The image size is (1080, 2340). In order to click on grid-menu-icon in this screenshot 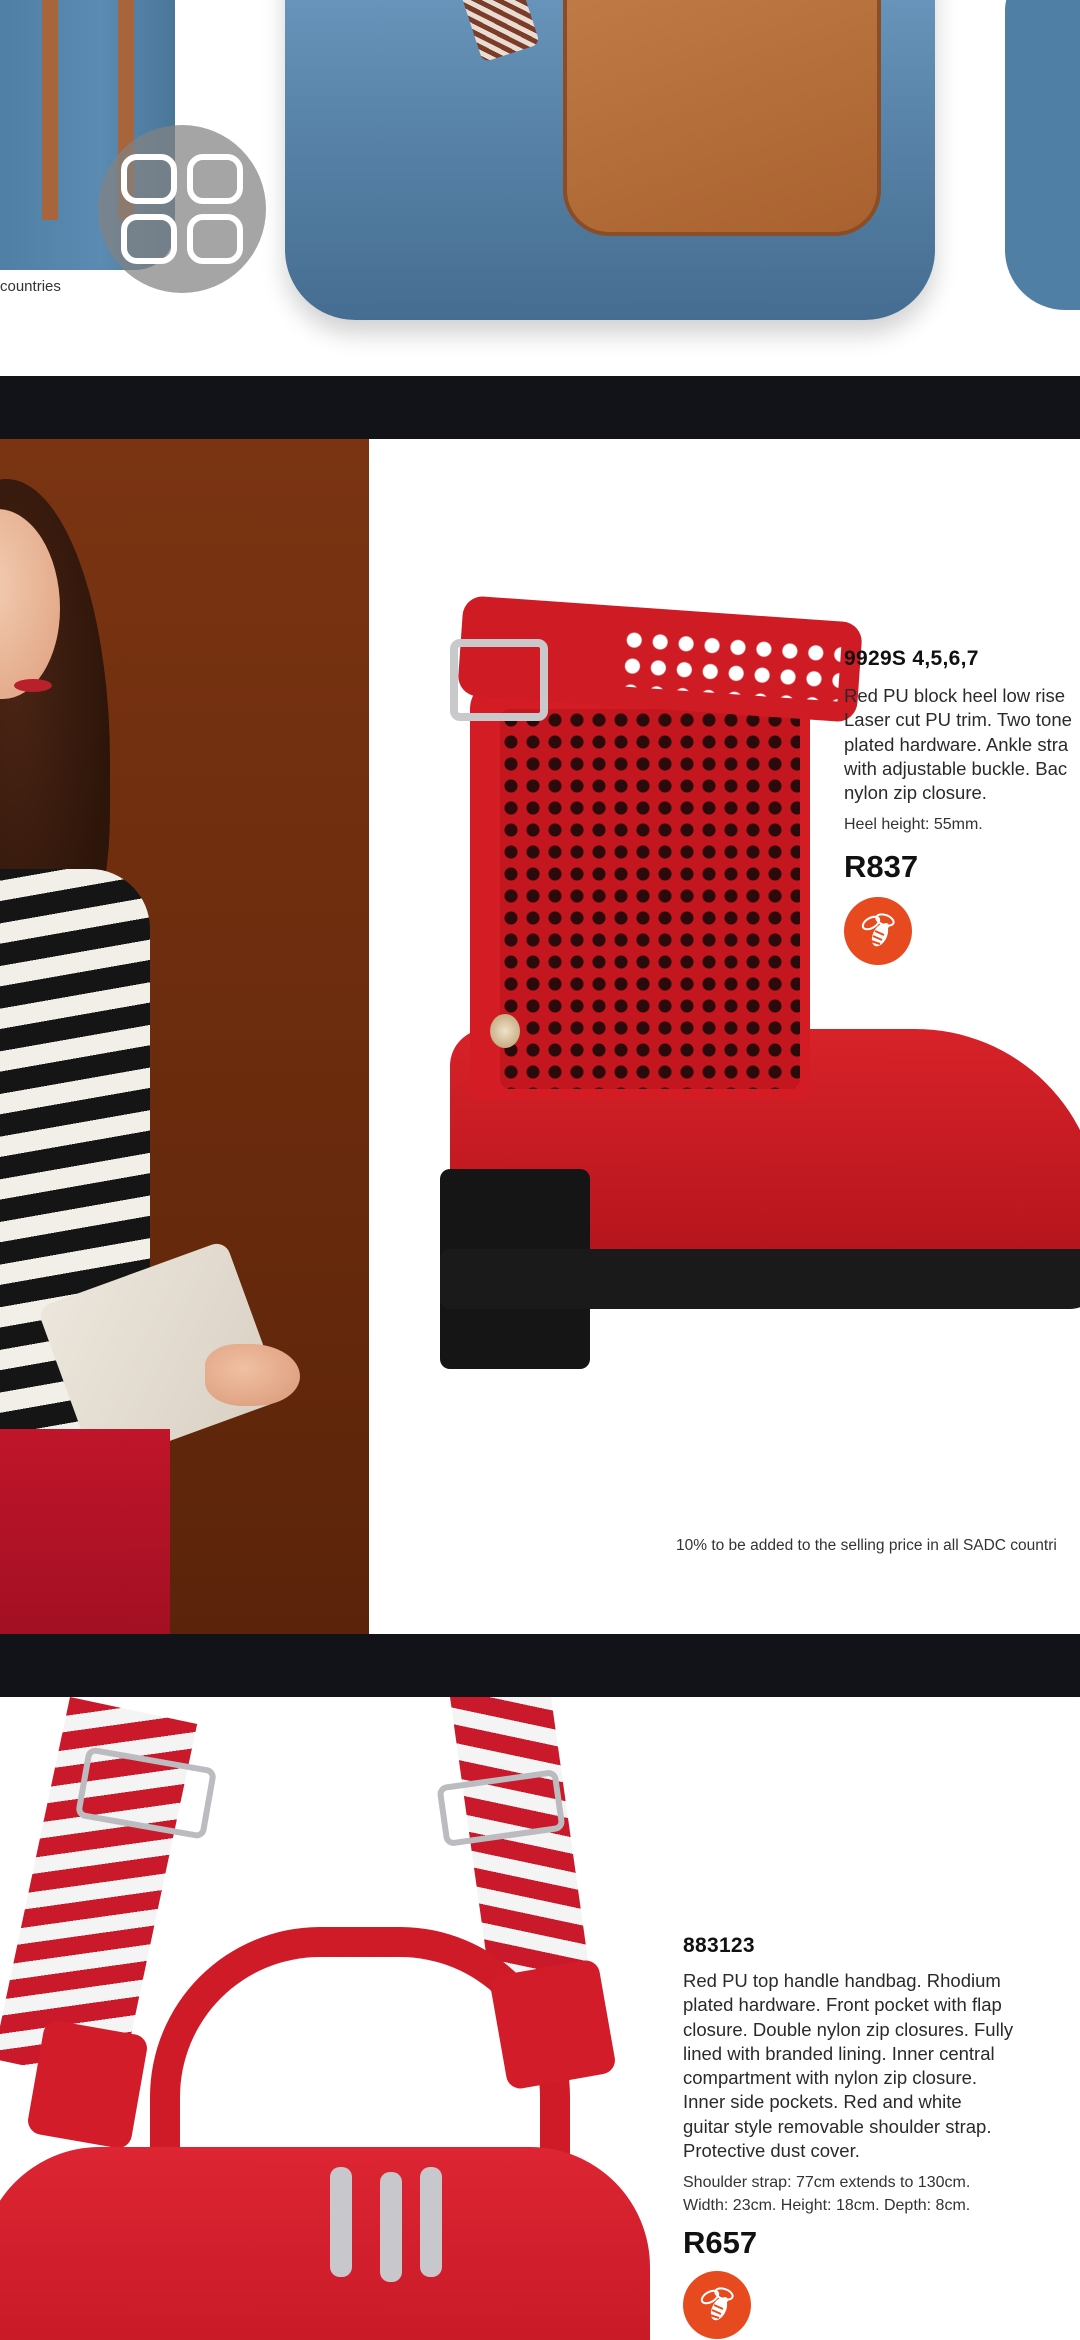, I will do `click(182, 209)`.